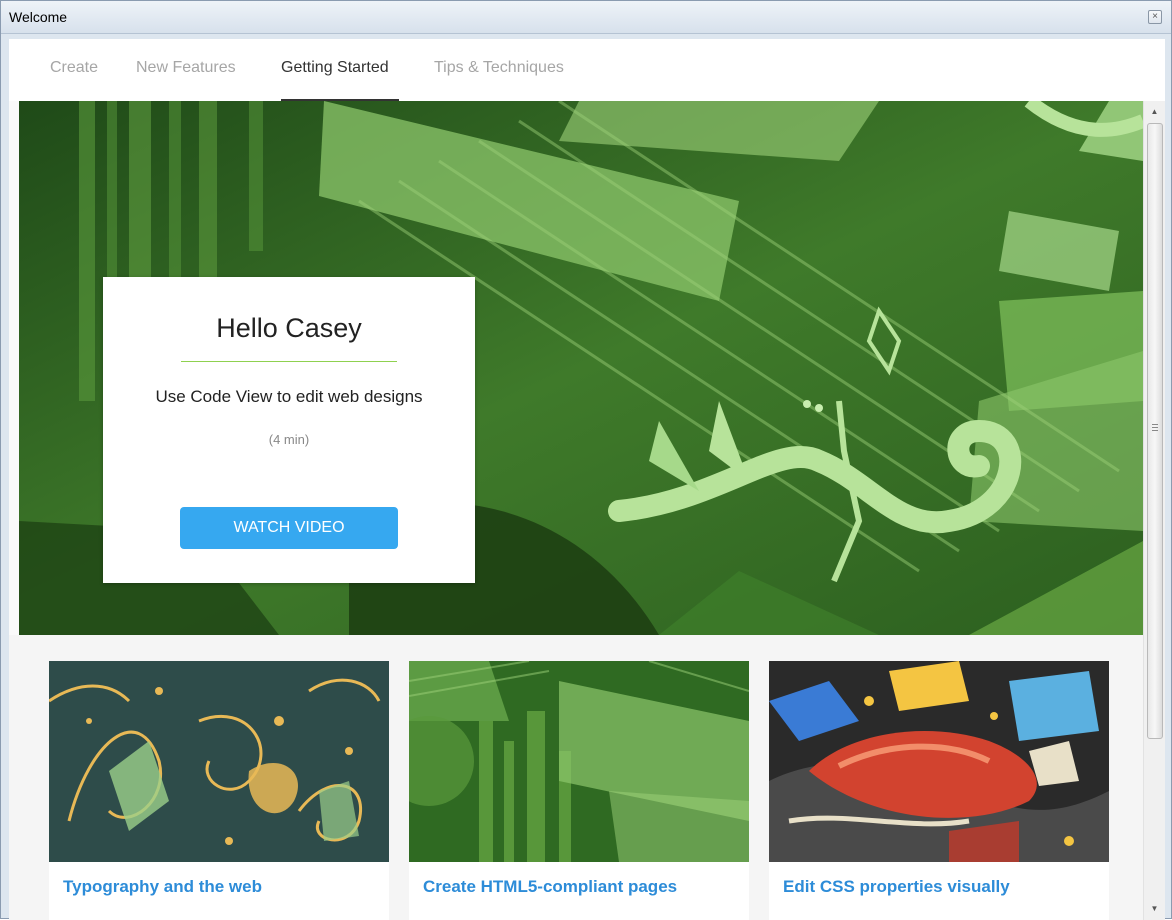 The image size is (1172, 920). I want to click on thumbnail-css: Edit CSS properties visually, so click(939, 790).